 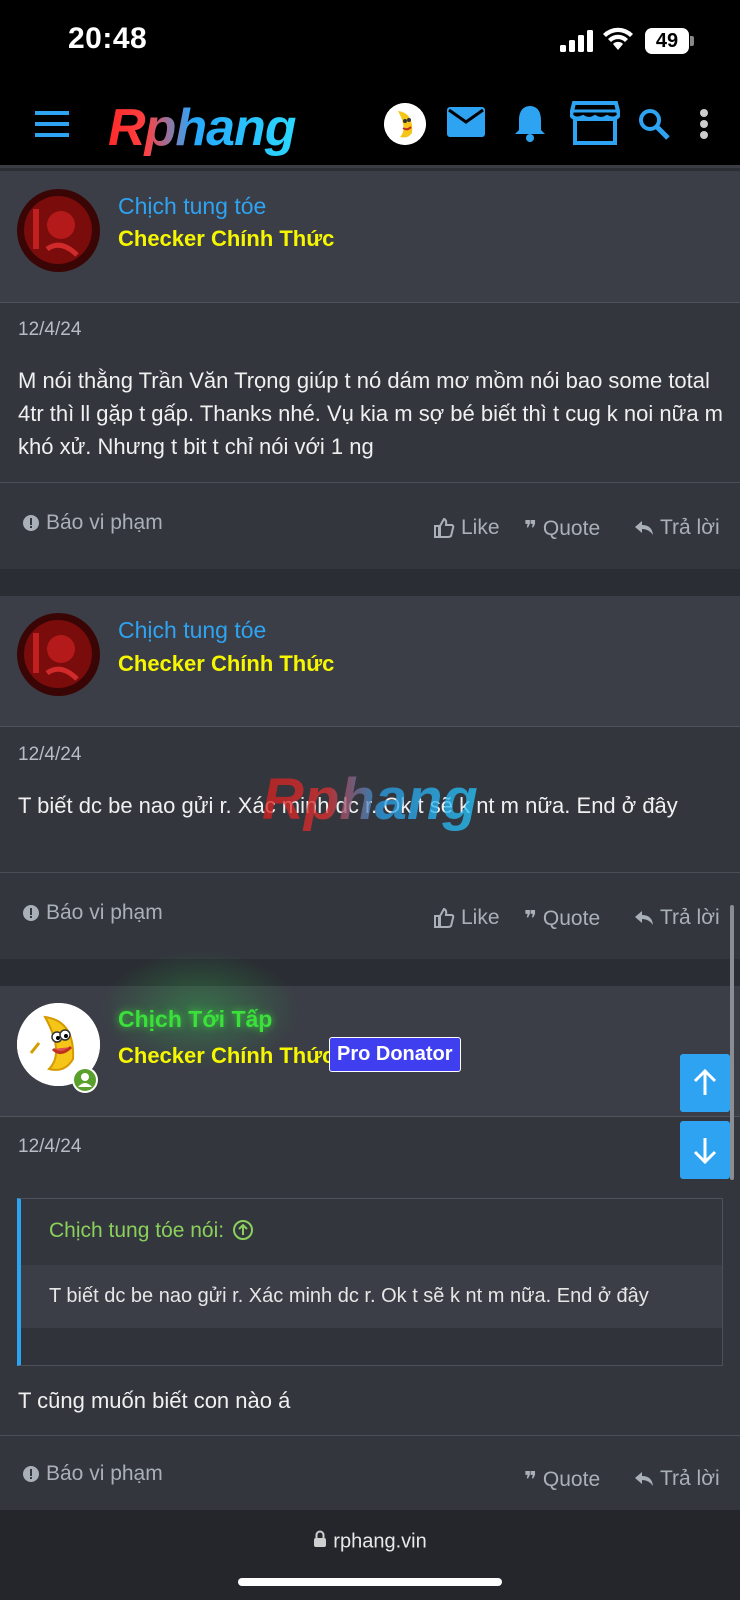 I want to click on status-time: 20:48, so click(x=108, y=38).